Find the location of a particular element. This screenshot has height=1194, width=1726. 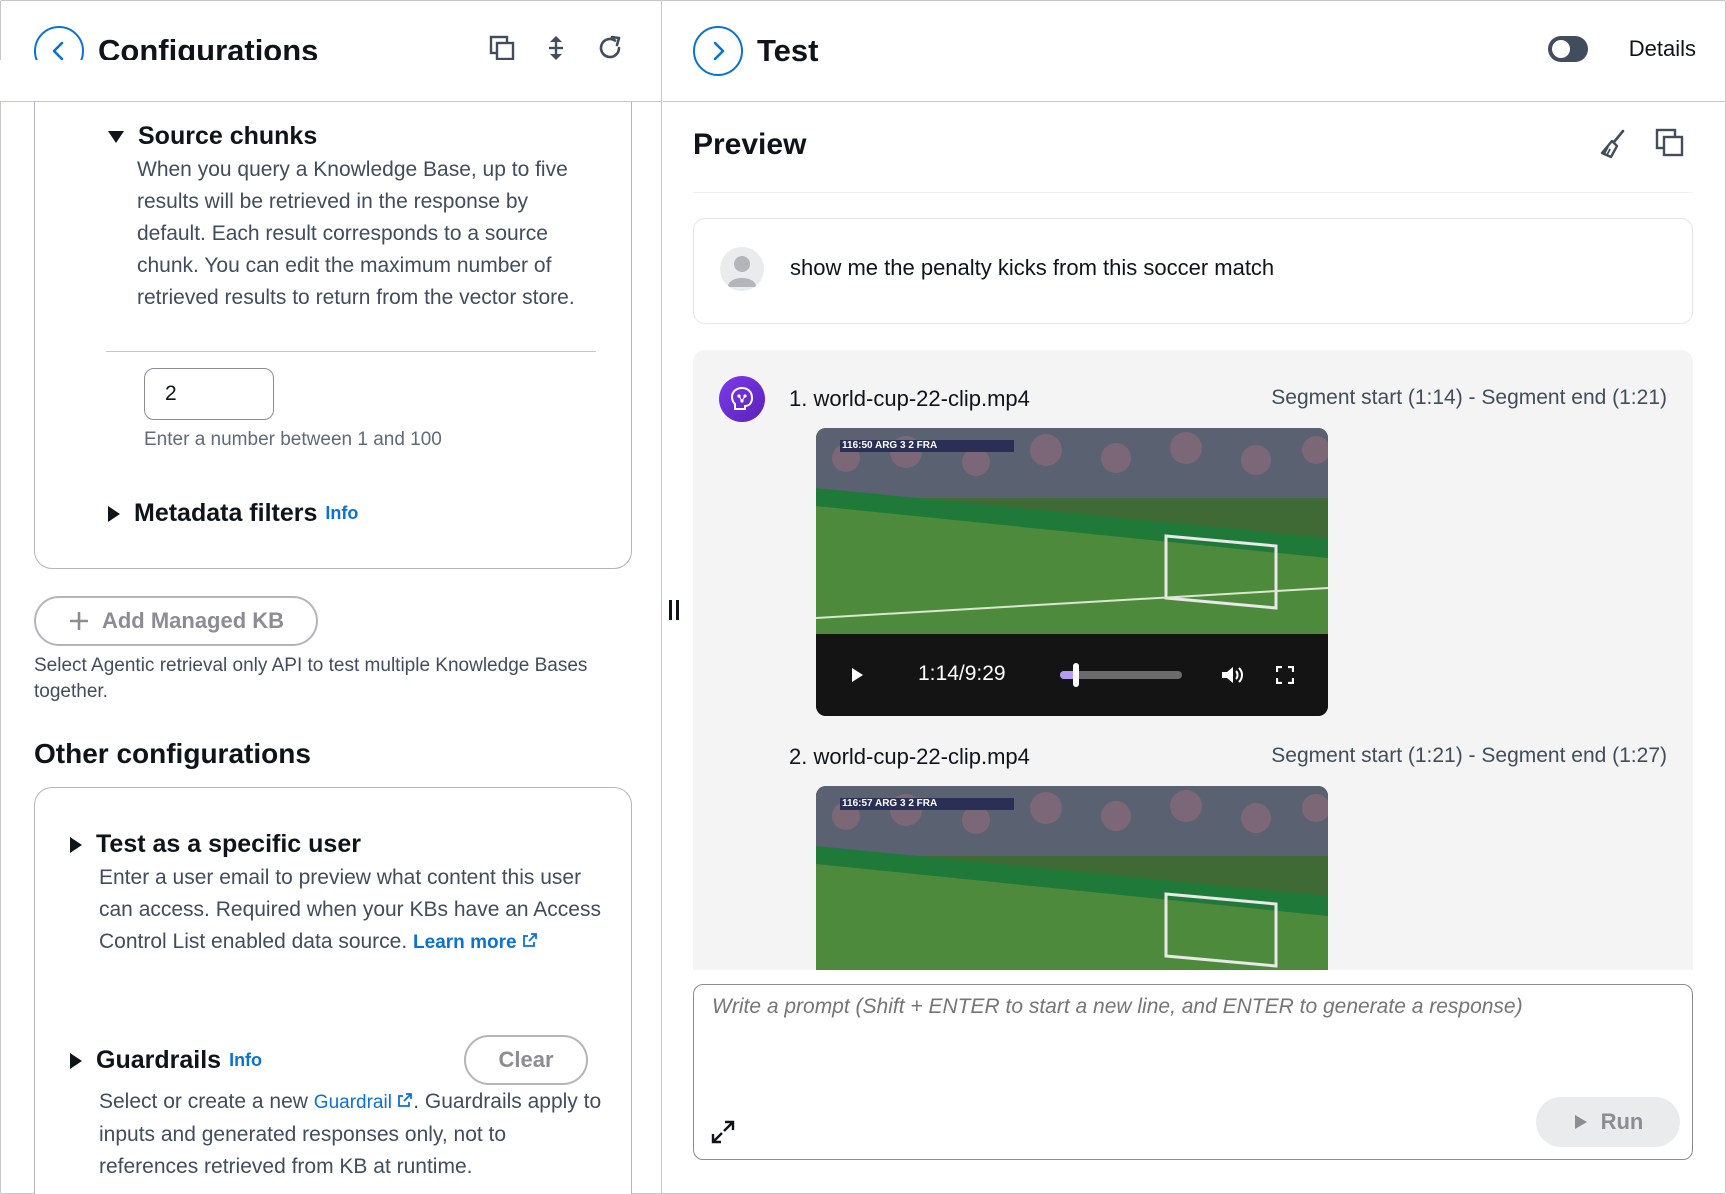

expand-collapse-icon is located at coordinates (556, 48).